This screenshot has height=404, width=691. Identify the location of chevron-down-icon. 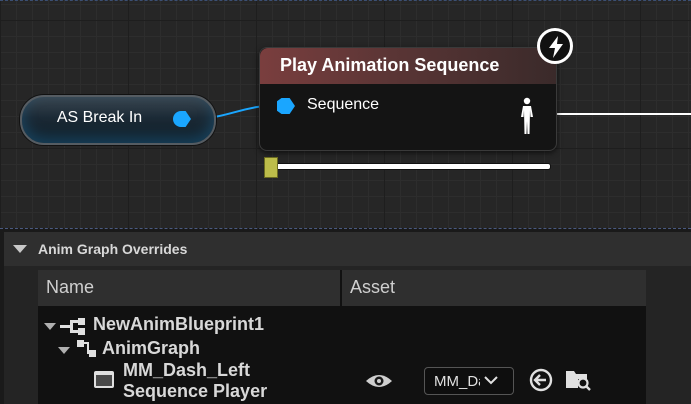
(491, 380).